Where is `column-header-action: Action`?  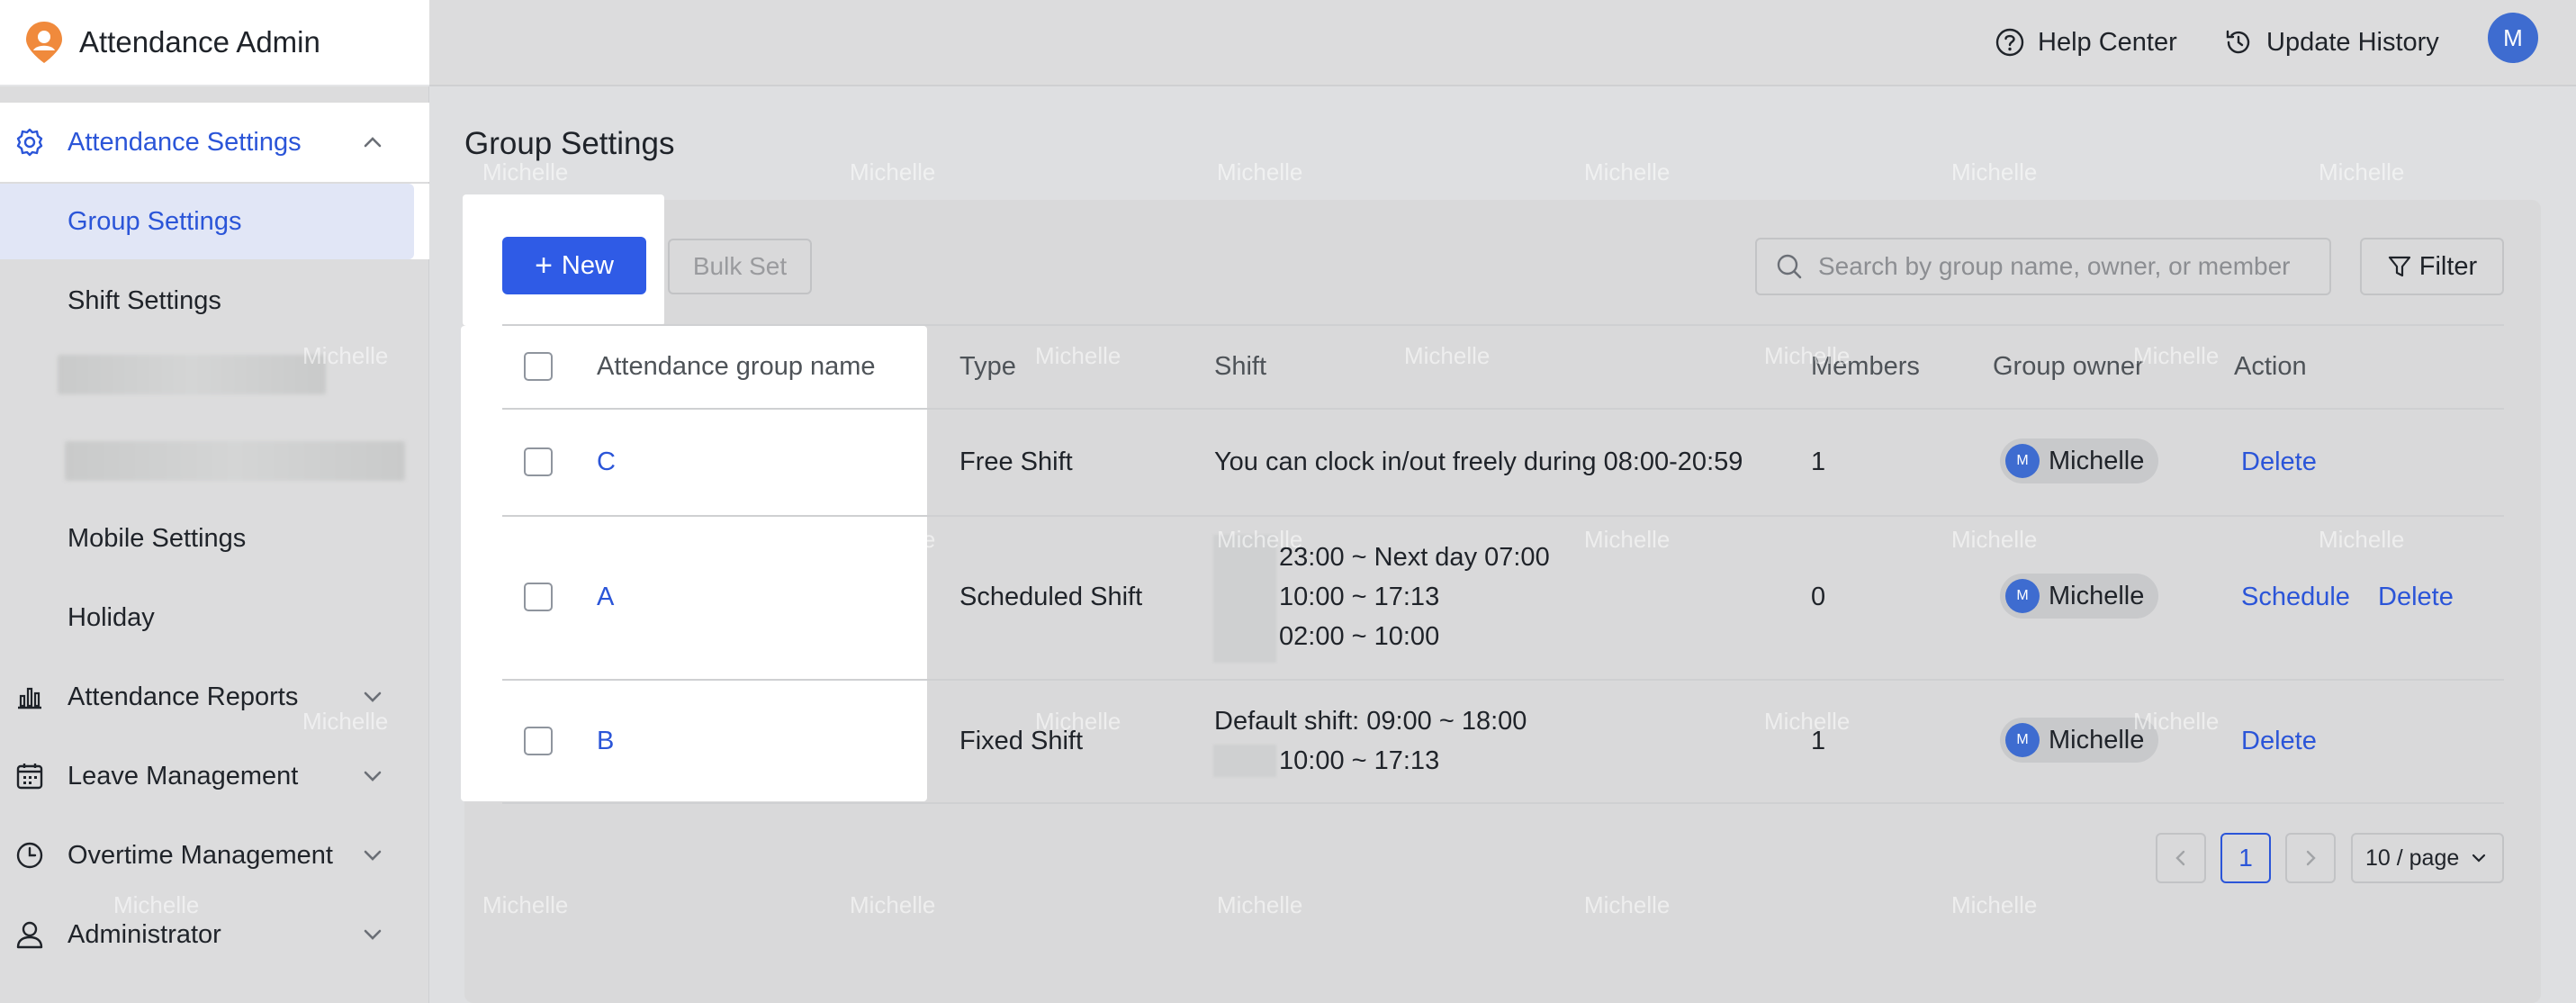 column-header-action: Action is located at coordinates (2270, 367).